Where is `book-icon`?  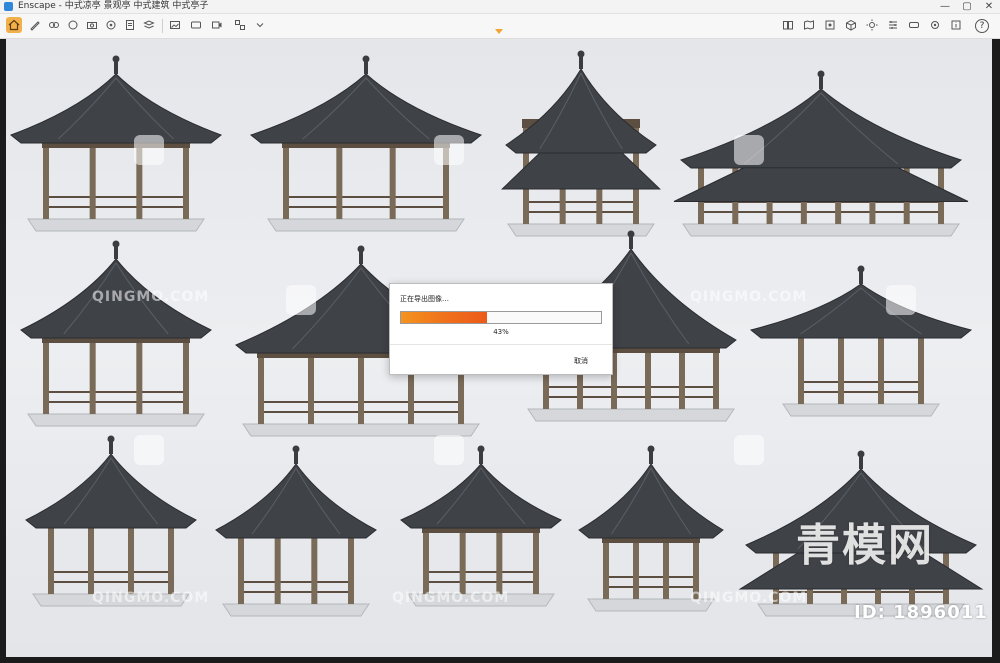 book-icon is located at coordinates (788, 25).